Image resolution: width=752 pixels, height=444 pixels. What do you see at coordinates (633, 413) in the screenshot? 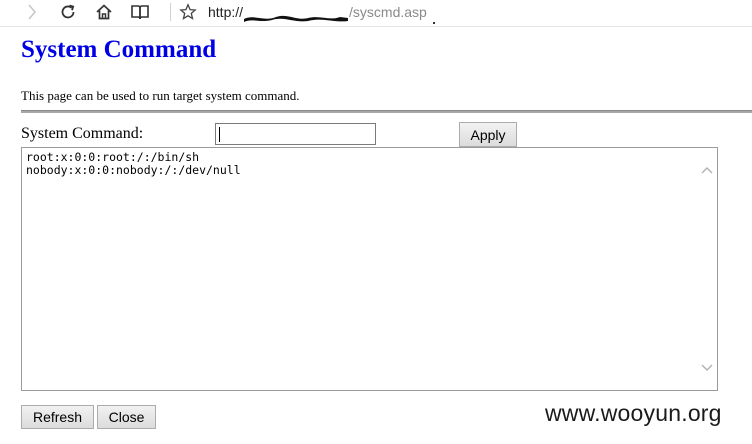
I see `watermark: www.wooyun.org` at bounding box center [633, 413].